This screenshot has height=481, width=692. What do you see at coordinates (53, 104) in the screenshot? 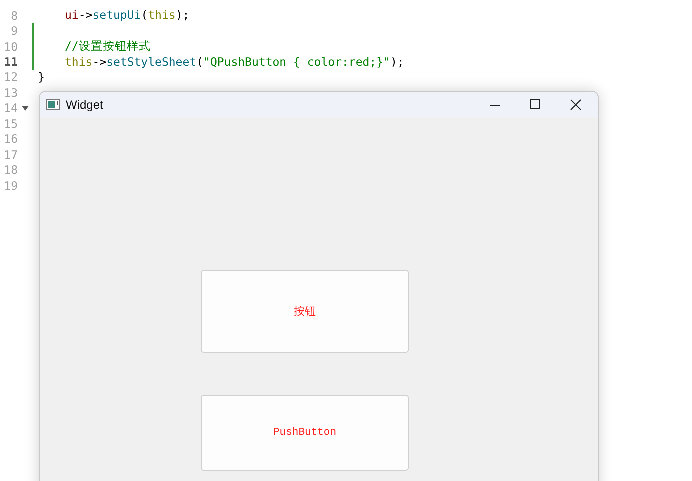
I see `window-icon` at bounding box center [53, 104].